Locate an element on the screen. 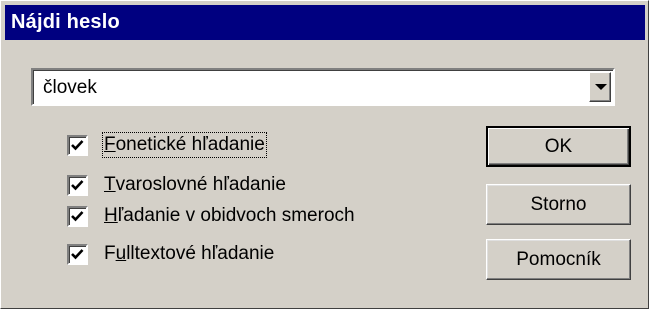 The image size is (649, 309). option-phonetic-search: Fonetické hľadanie is located at coordinates (167, 145).